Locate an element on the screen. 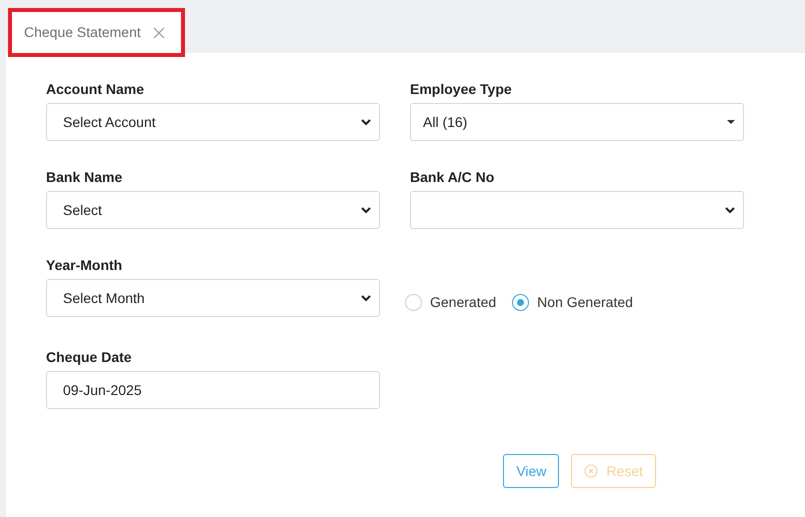  field-label: Bank A/C No is located at coordinates (453, 177).